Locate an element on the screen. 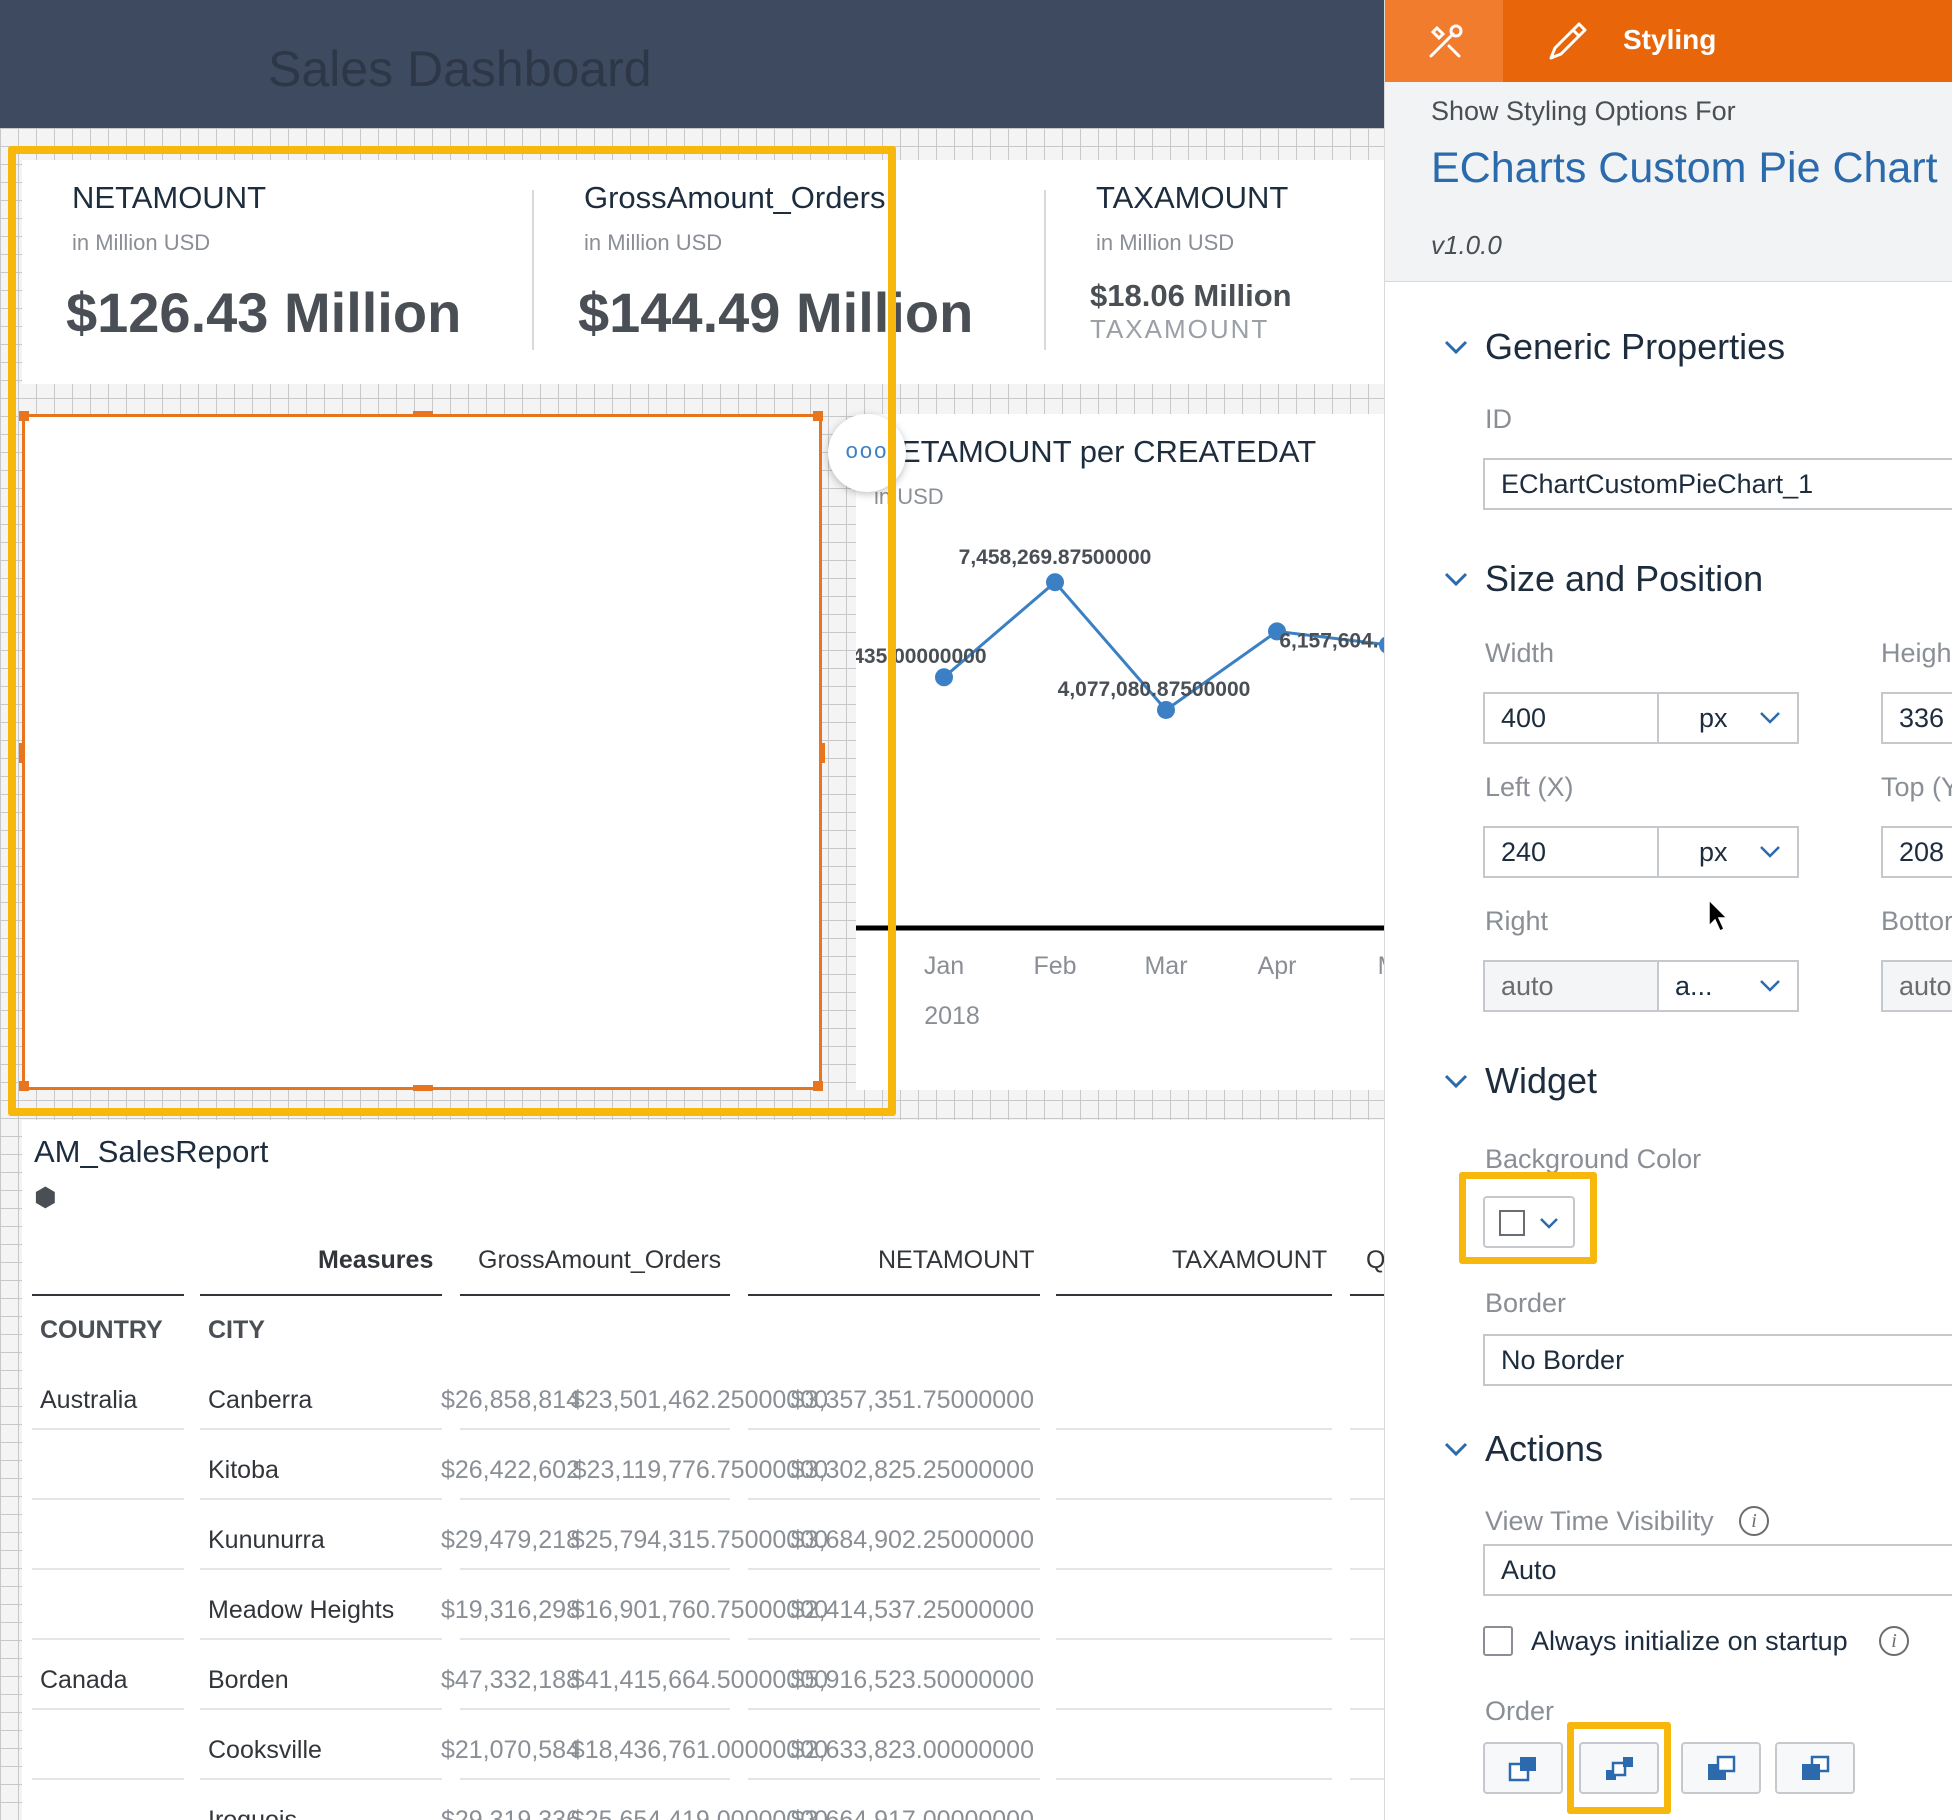 The width and height of the screenshot is (1952, 1820). height-label: Heigh is located at coordinates (1916, 653).